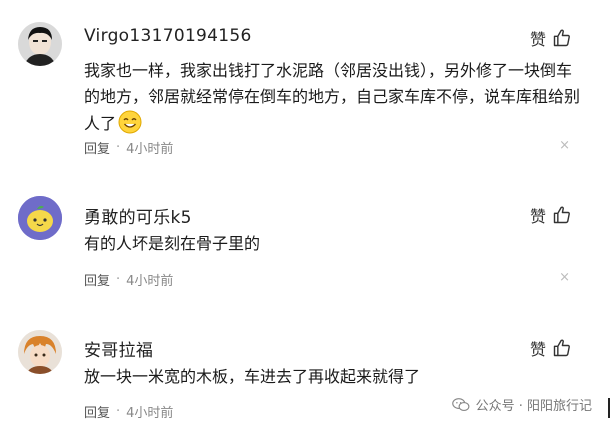 This screenshot has height=428, width=610. I want to click on lemon-avatar-icon, so click(40, 218).